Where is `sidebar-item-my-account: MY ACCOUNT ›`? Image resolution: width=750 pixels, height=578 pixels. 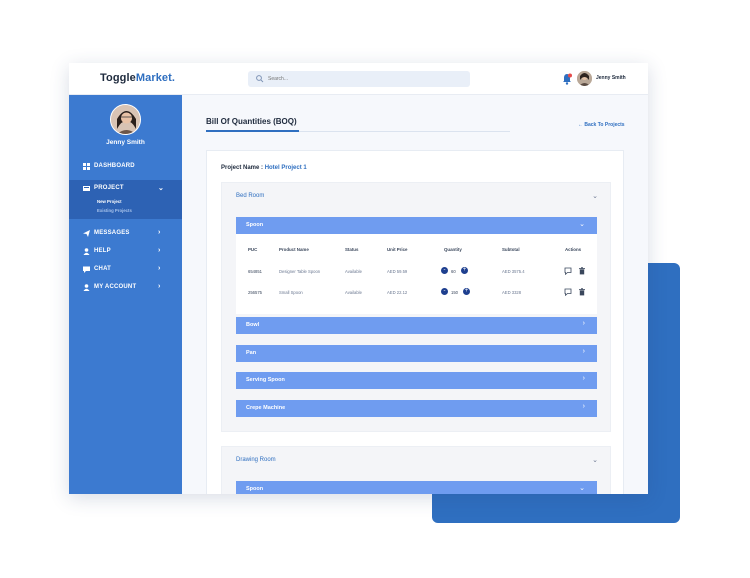 sidebar-item-my-account: MY ACCOUNT › is located at coordinates (125, 288).